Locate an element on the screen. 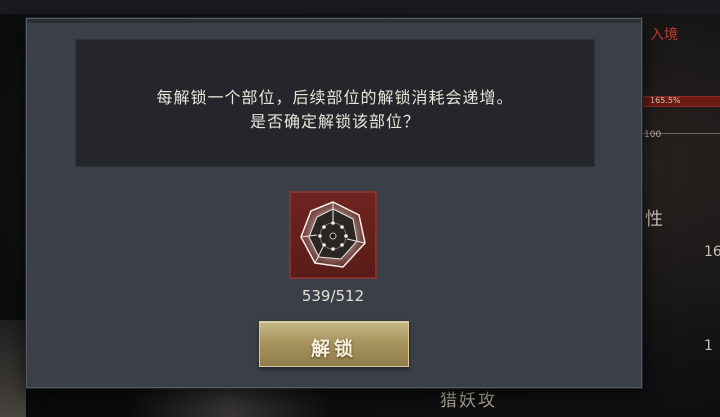 The height and width of the screenshot is (417, 720). message-line-1: 每解锁一个部位，后续部位的解锁消耗会递增。 is located at coordinates (335, 97).